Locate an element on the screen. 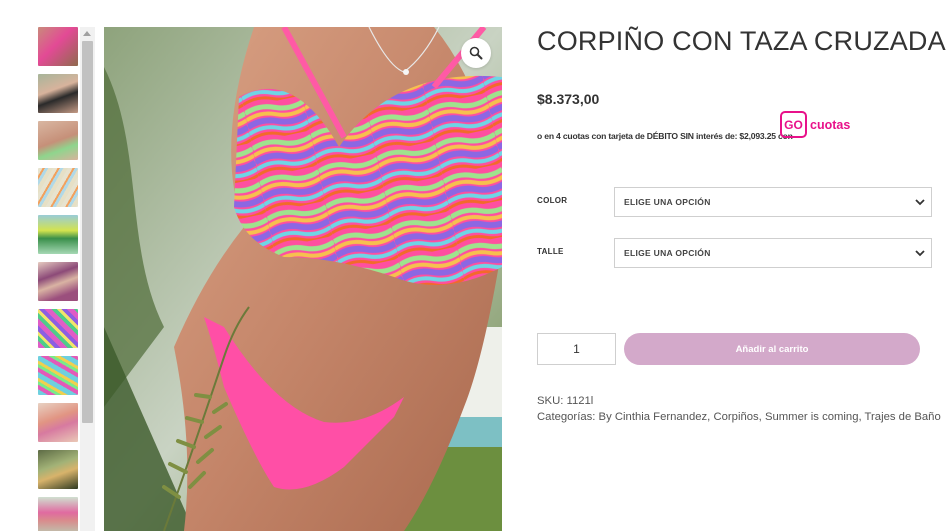 This screenshot has width=946, height=531. gocuotas-text: cuotas is located at coordinates (830, 124).